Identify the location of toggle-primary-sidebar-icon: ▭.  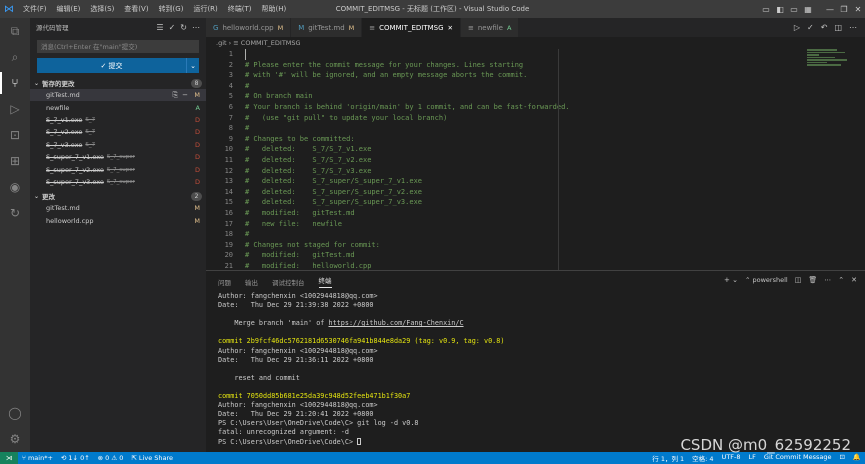
(766, 9).